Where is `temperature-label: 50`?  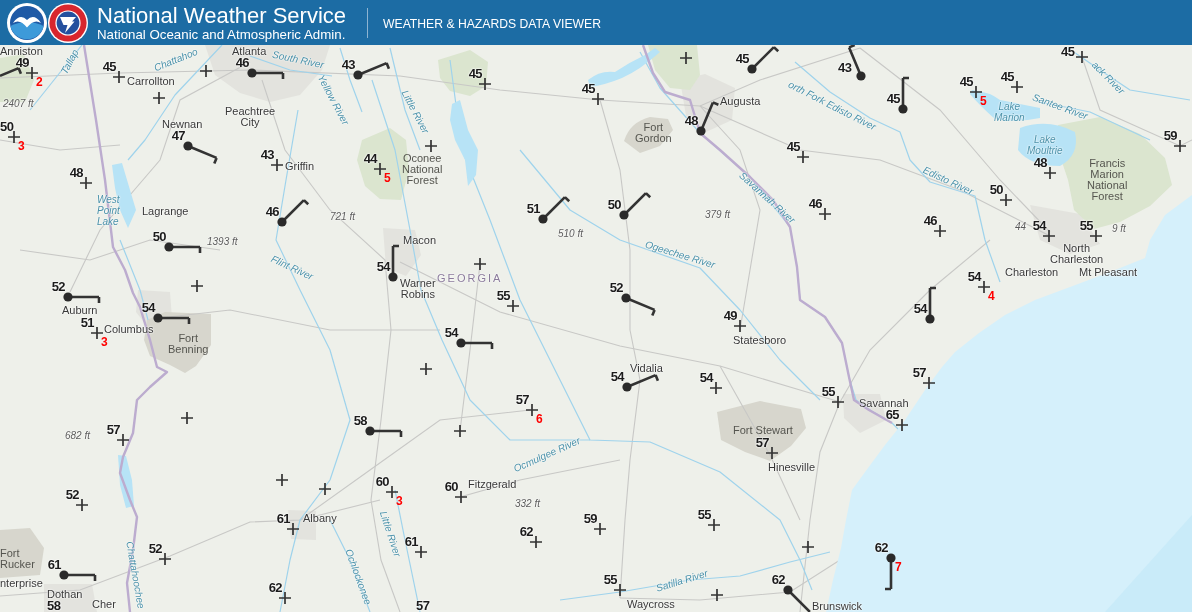
temperature-label: 50 is located at coordinates (996, 190).